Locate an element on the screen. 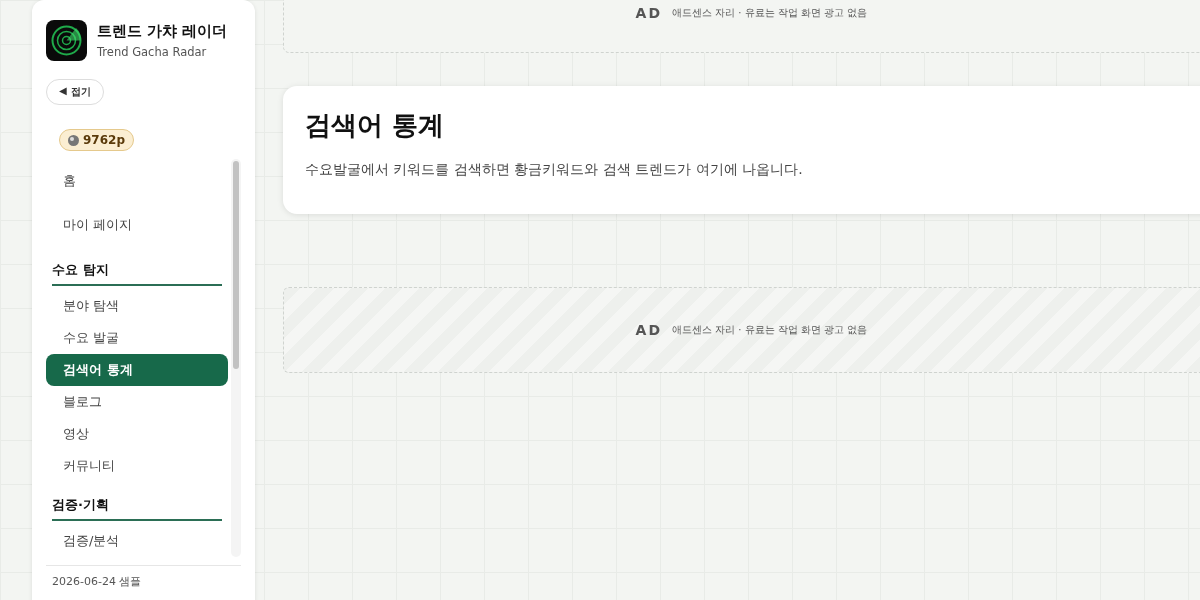 This screenshot has height=600, width=1200. page-title: 검색어 통계 is located at coordinates (375, 125).